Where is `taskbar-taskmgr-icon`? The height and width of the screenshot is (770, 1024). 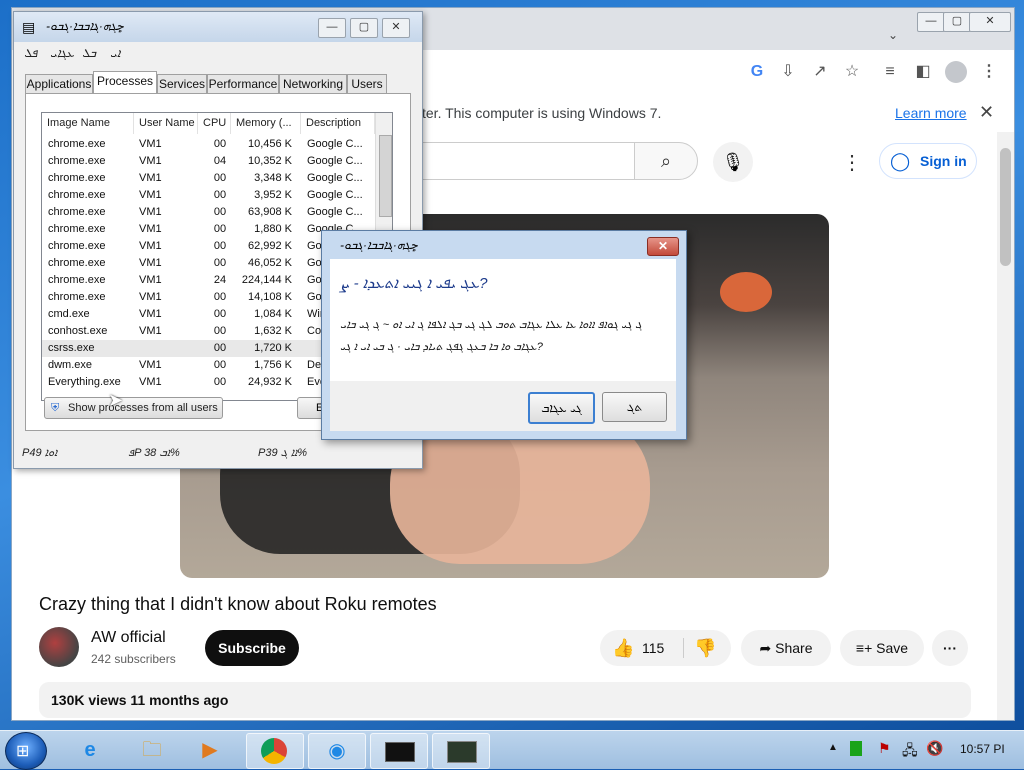
taskbar-taskmgr-icon is located at coordinates (461, 751).